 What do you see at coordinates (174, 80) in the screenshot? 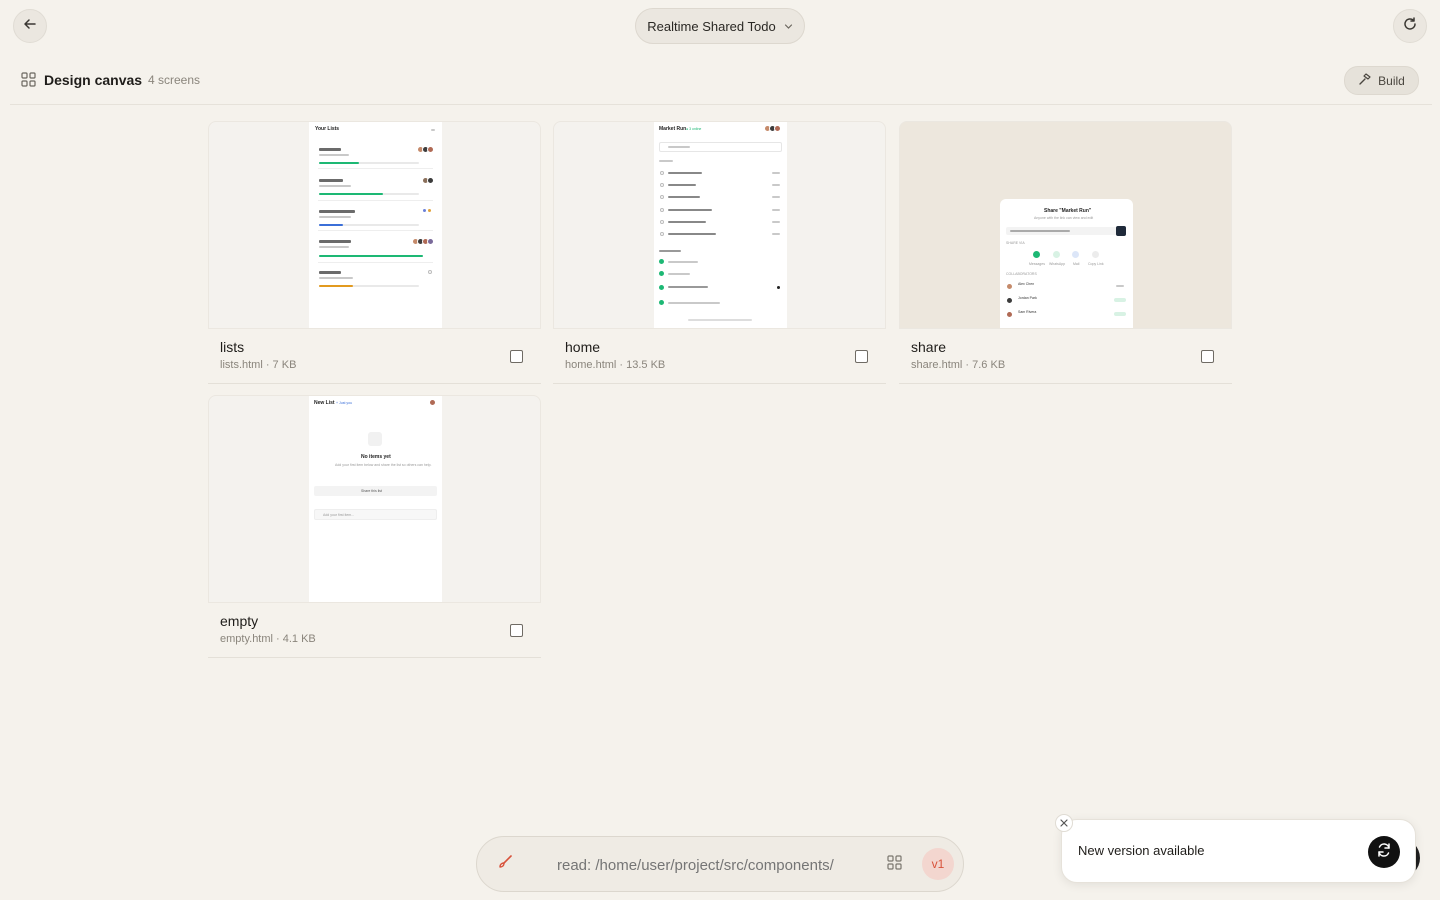
I see `screen-count: 4 screens` at bounding box center [174, 80].